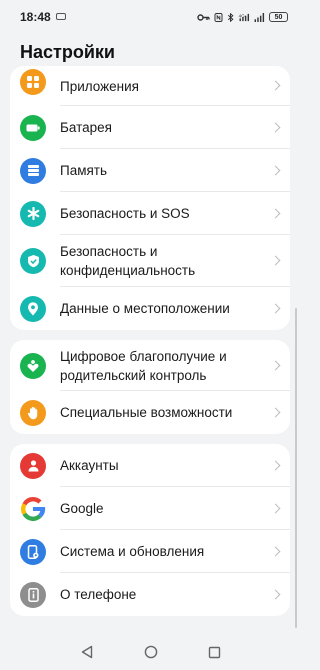 The height and width of the screenshot is (670, 320). I want to click on settings-item-storage: Память, so click(150, 170).